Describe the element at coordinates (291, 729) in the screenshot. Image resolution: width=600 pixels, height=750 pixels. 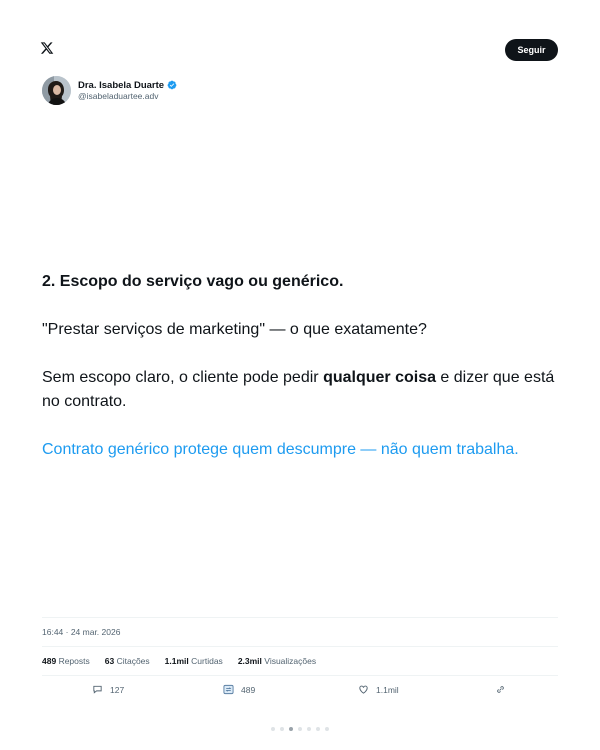
I see `page-dot-active` at that location.